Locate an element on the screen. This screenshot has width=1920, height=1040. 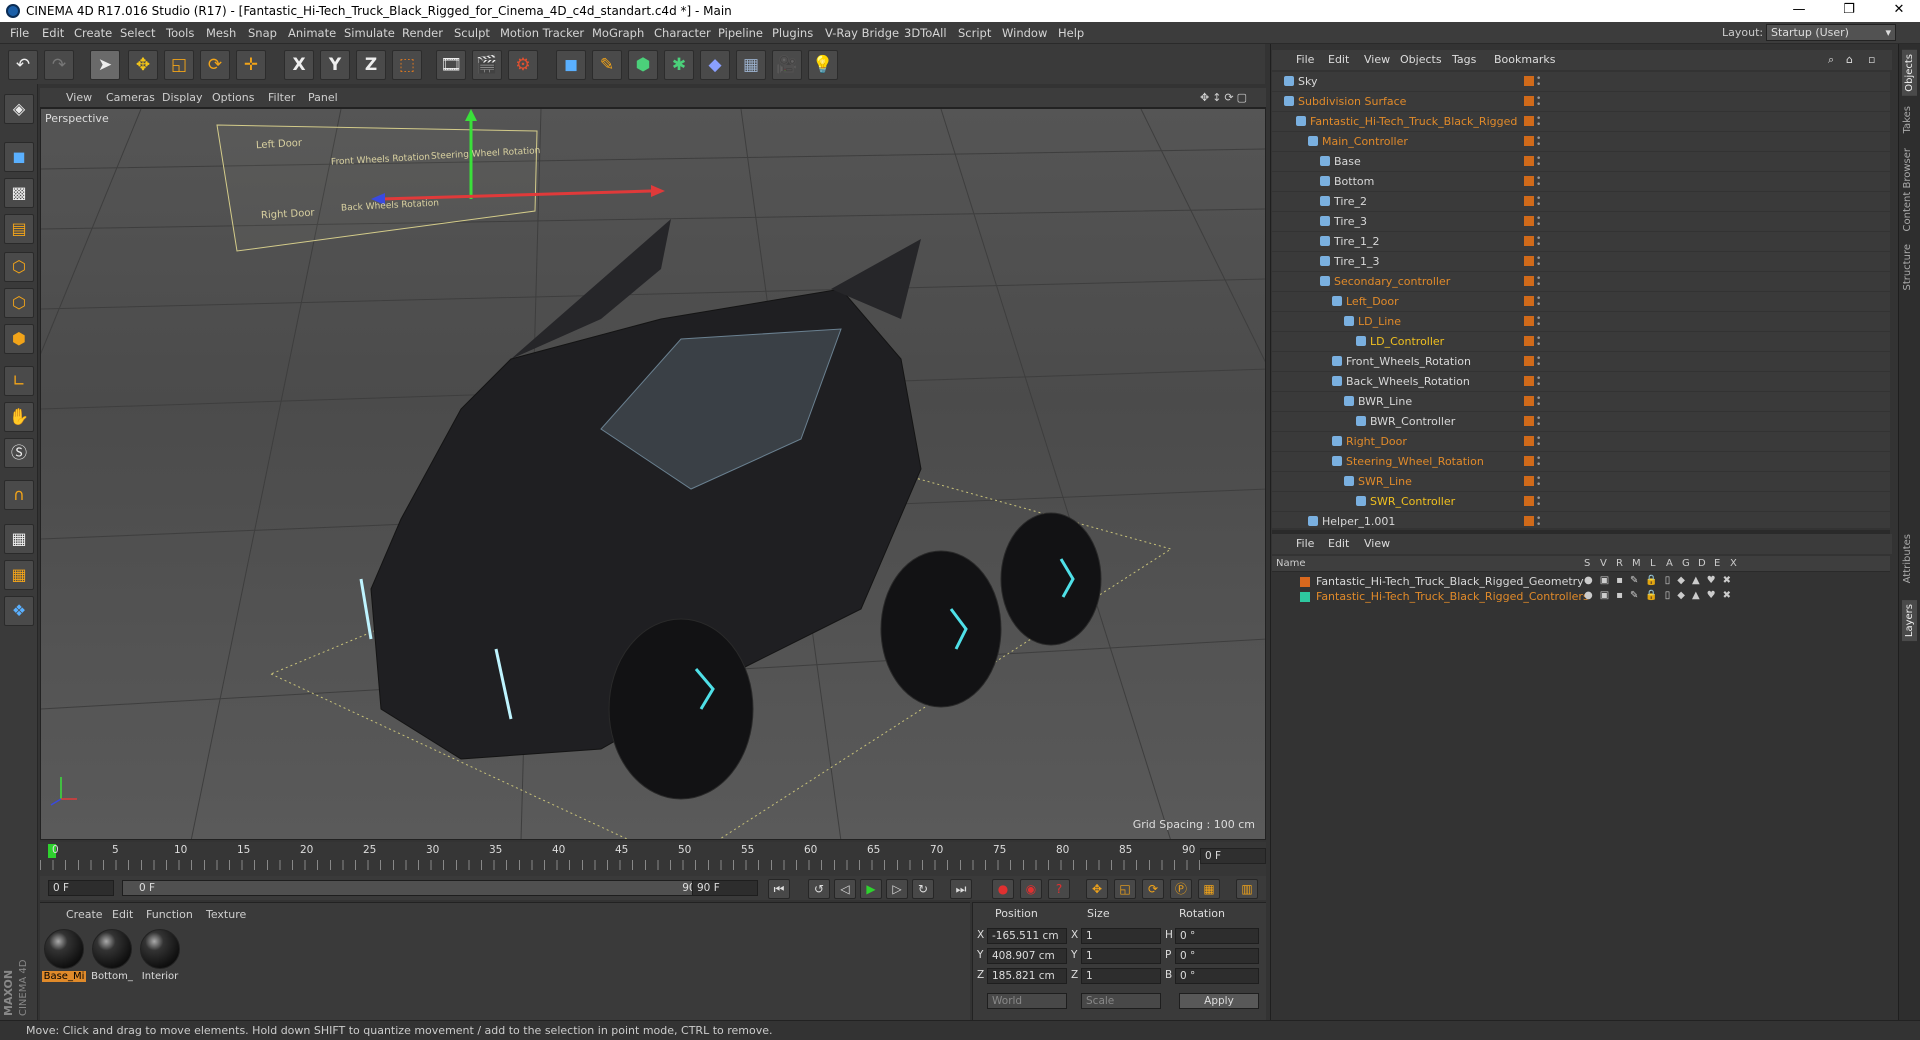
coordinate-mode-dropdown: World is located at coordinates (1027, 1001).